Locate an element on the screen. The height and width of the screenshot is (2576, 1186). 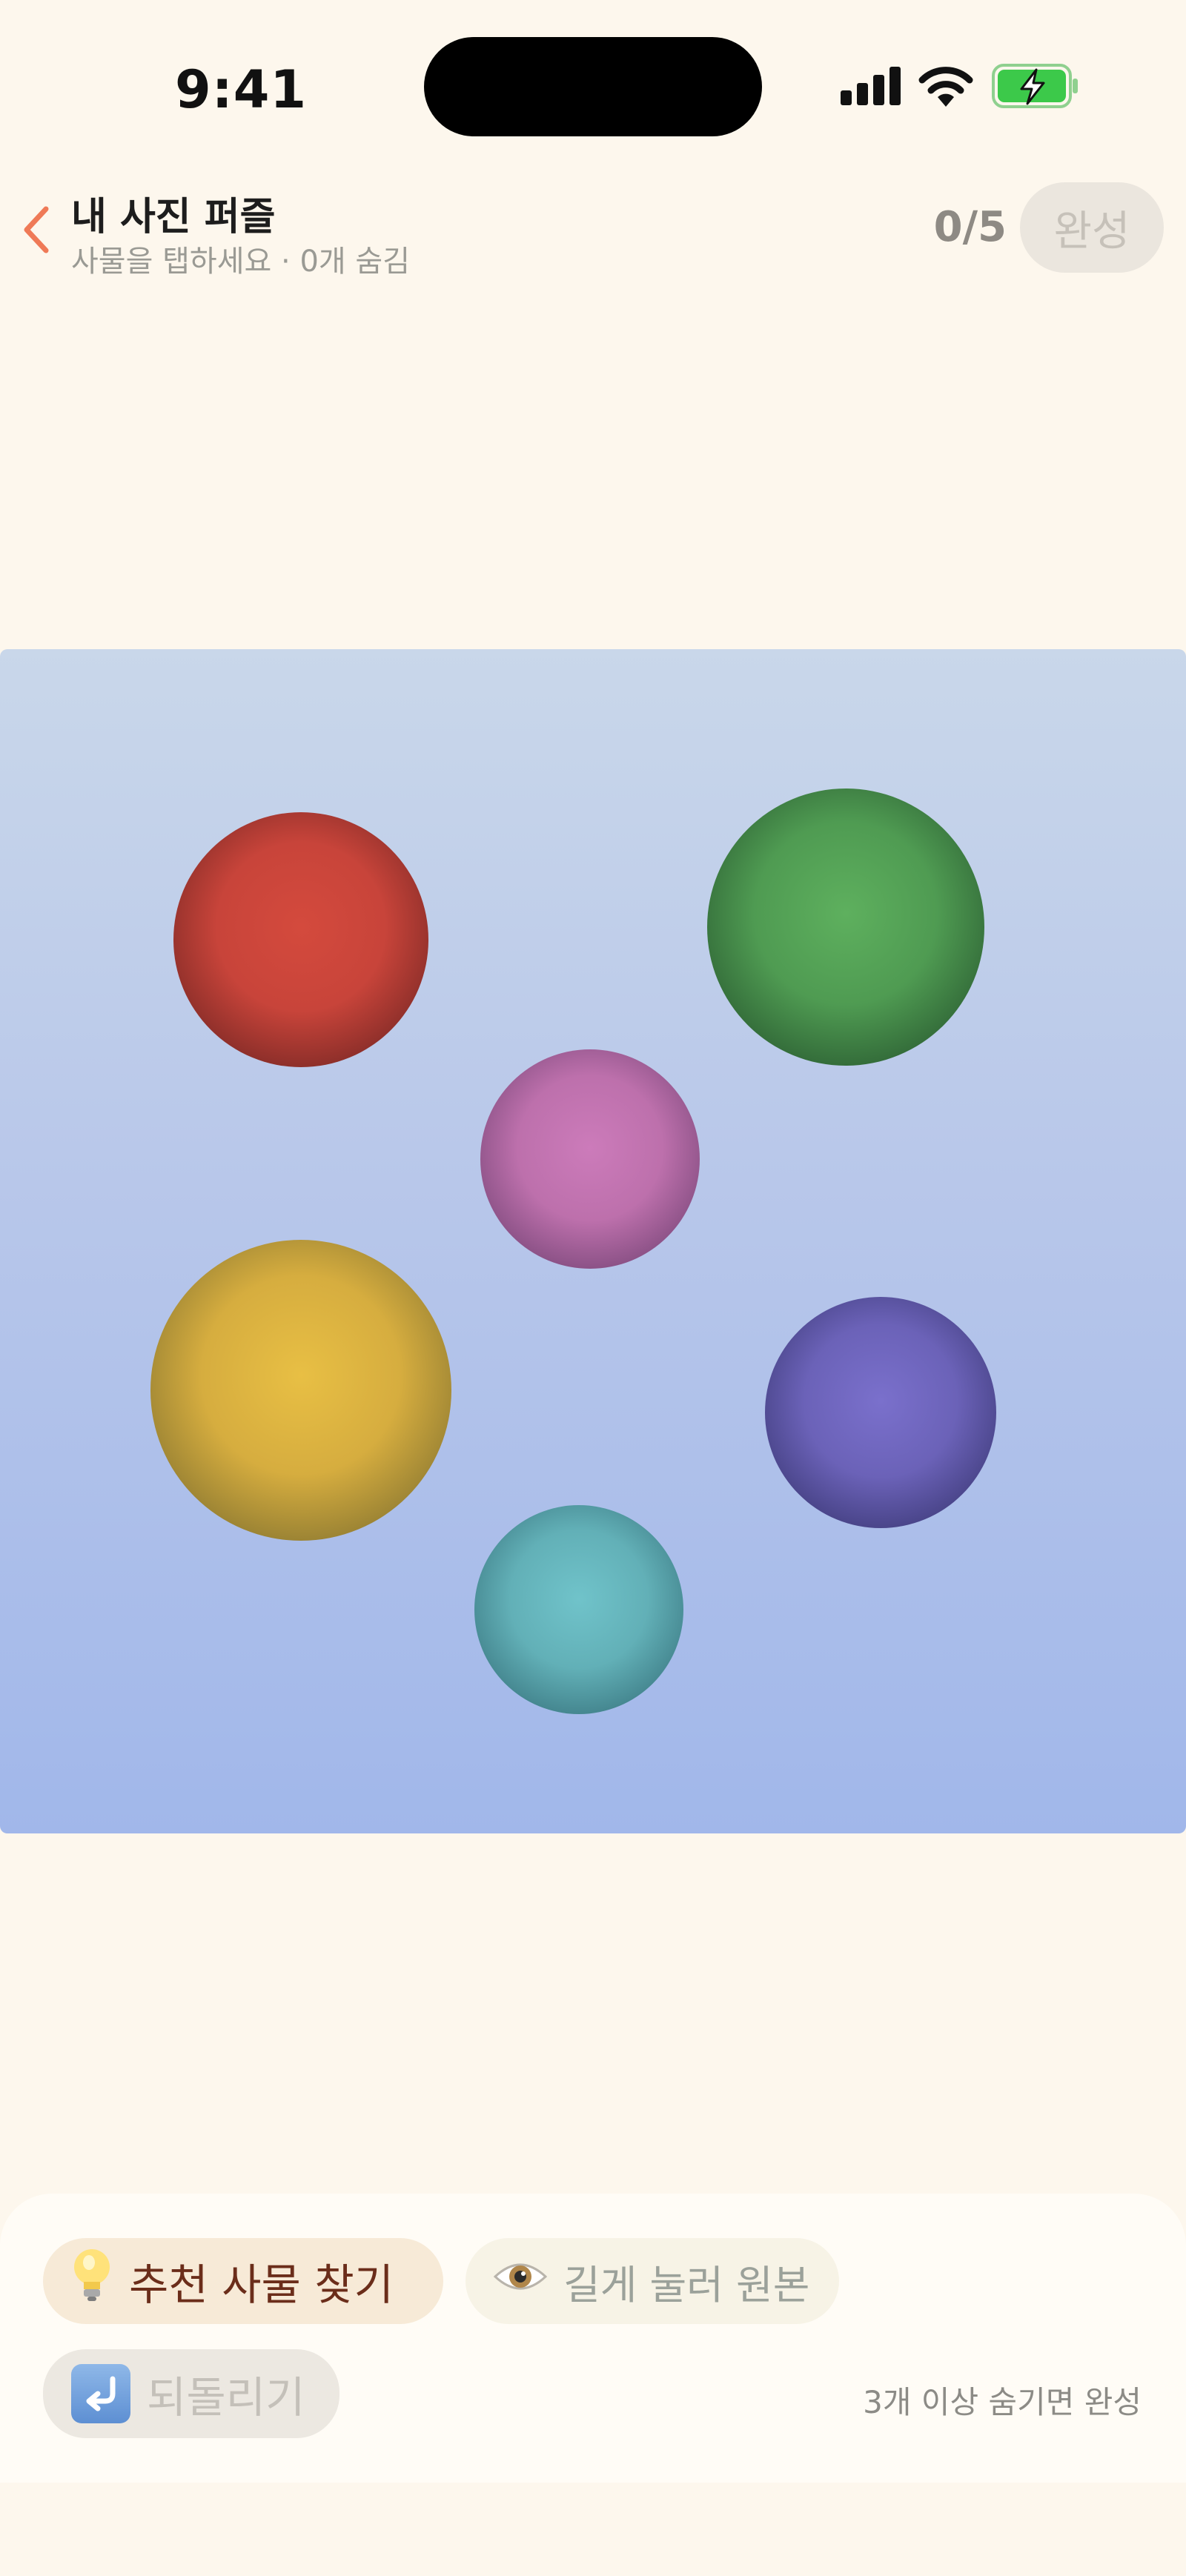
wifi-icon is located at coordinates (945, 87).